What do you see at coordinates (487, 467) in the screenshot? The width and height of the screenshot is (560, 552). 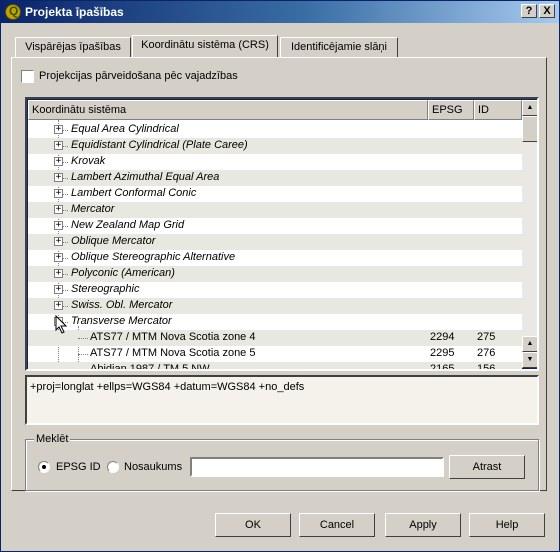 I see `find-button: Atrast` at bounding box center [487, 467].